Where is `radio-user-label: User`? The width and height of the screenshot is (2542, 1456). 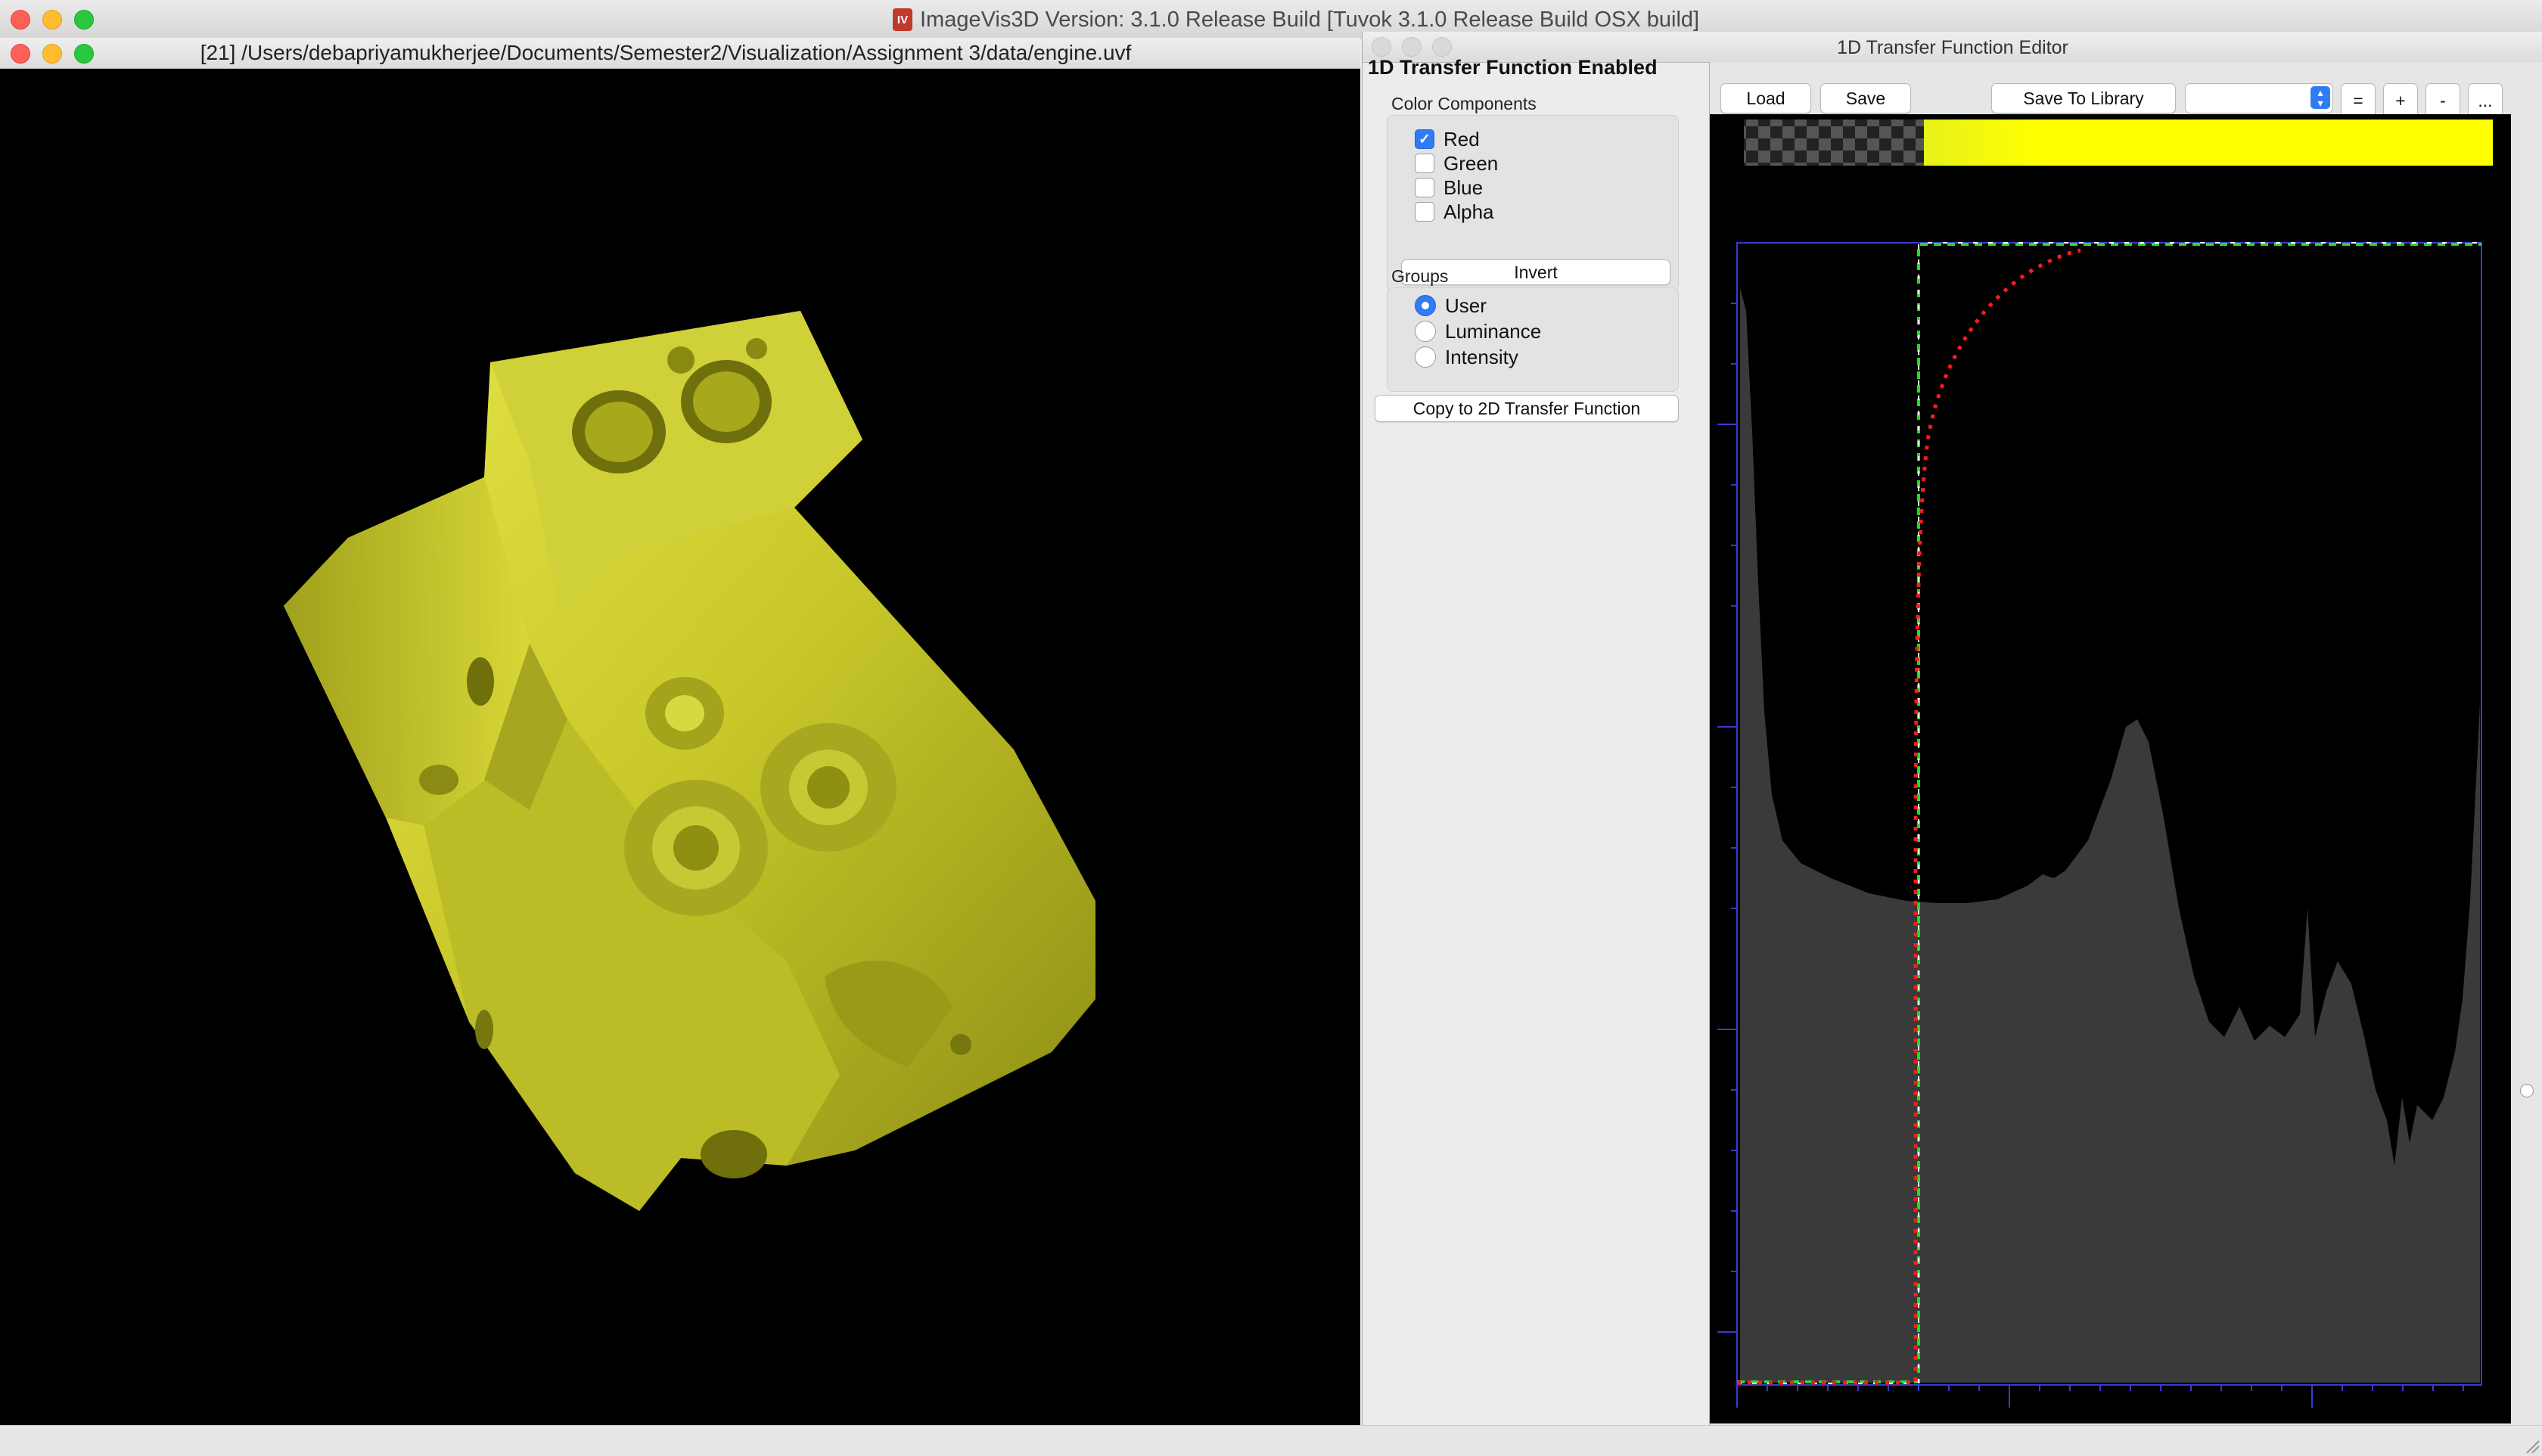 radio-user-label: User is located at coordinates (1466, 305).